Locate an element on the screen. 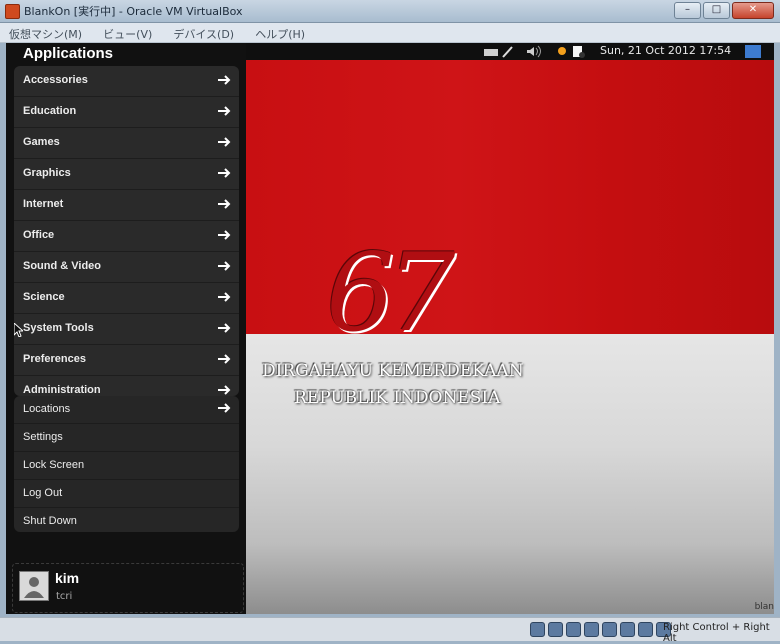  shut-down-item: Shut Down is located at coordinates (126, 521).